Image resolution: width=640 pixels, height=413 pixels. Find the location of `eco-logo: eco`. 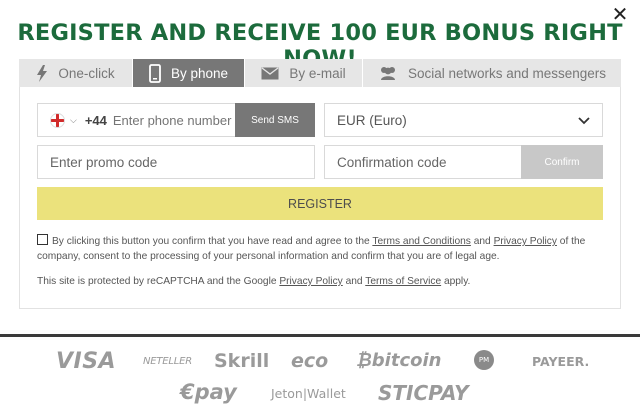

eco-logo: eco is located at coordinates (310, 361).